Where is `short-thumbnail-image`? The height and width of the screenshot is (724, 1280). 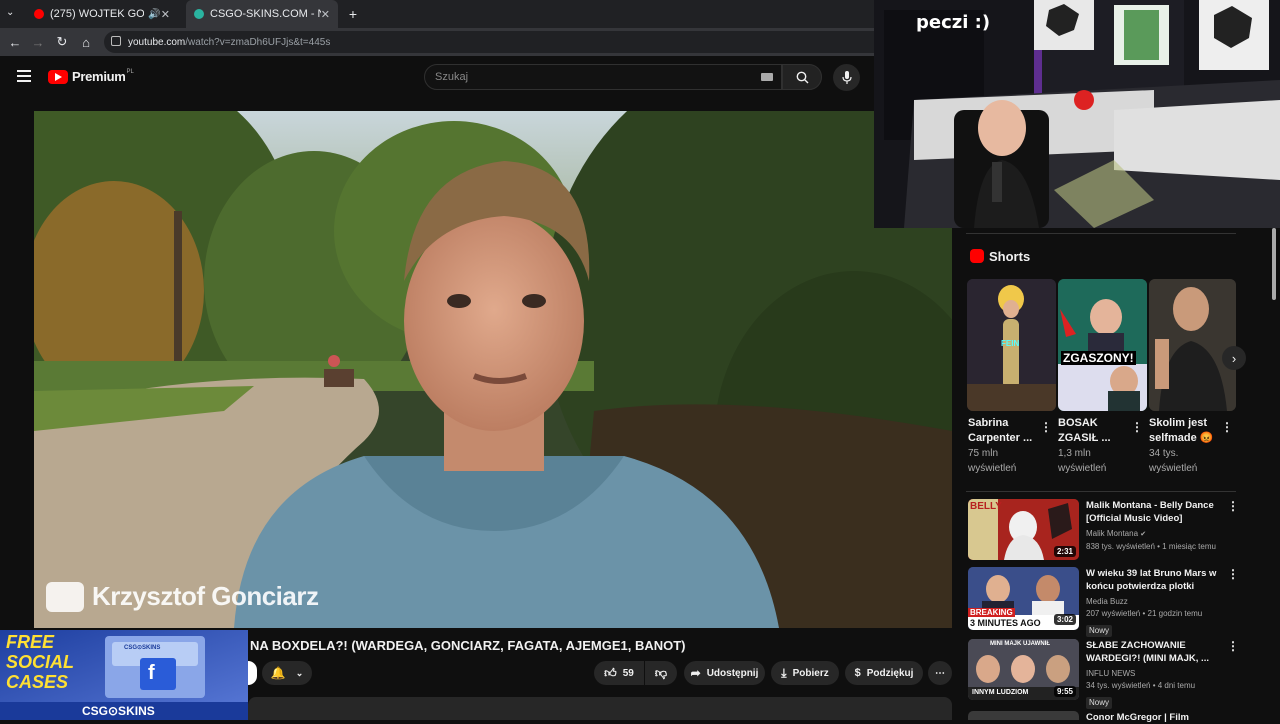 short-thumbnail-image is located at coordinates (1102, 345).